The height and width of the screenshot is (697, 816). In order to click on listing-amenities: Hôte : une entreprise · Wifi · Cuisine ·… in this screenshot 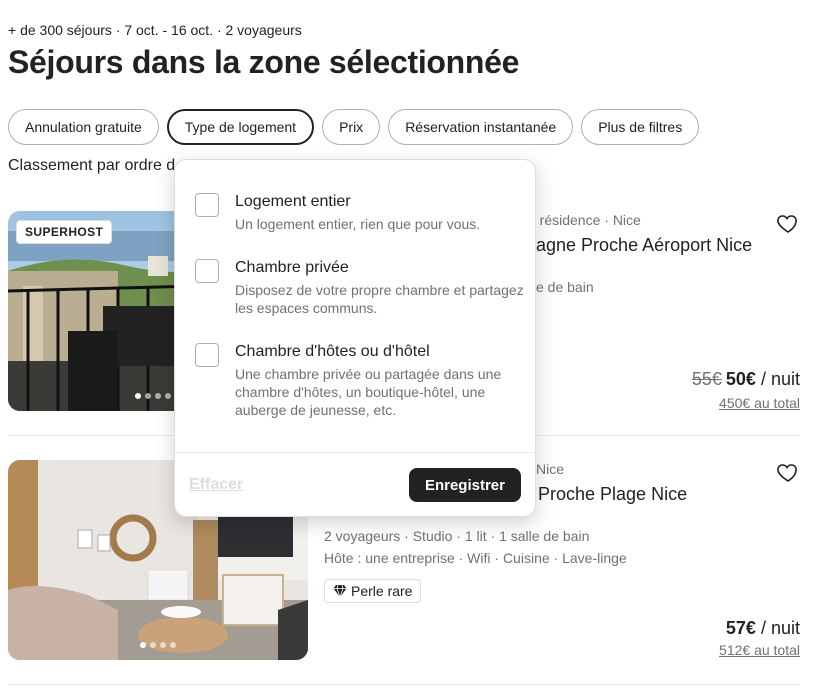, I will do `click(475, 558)`.